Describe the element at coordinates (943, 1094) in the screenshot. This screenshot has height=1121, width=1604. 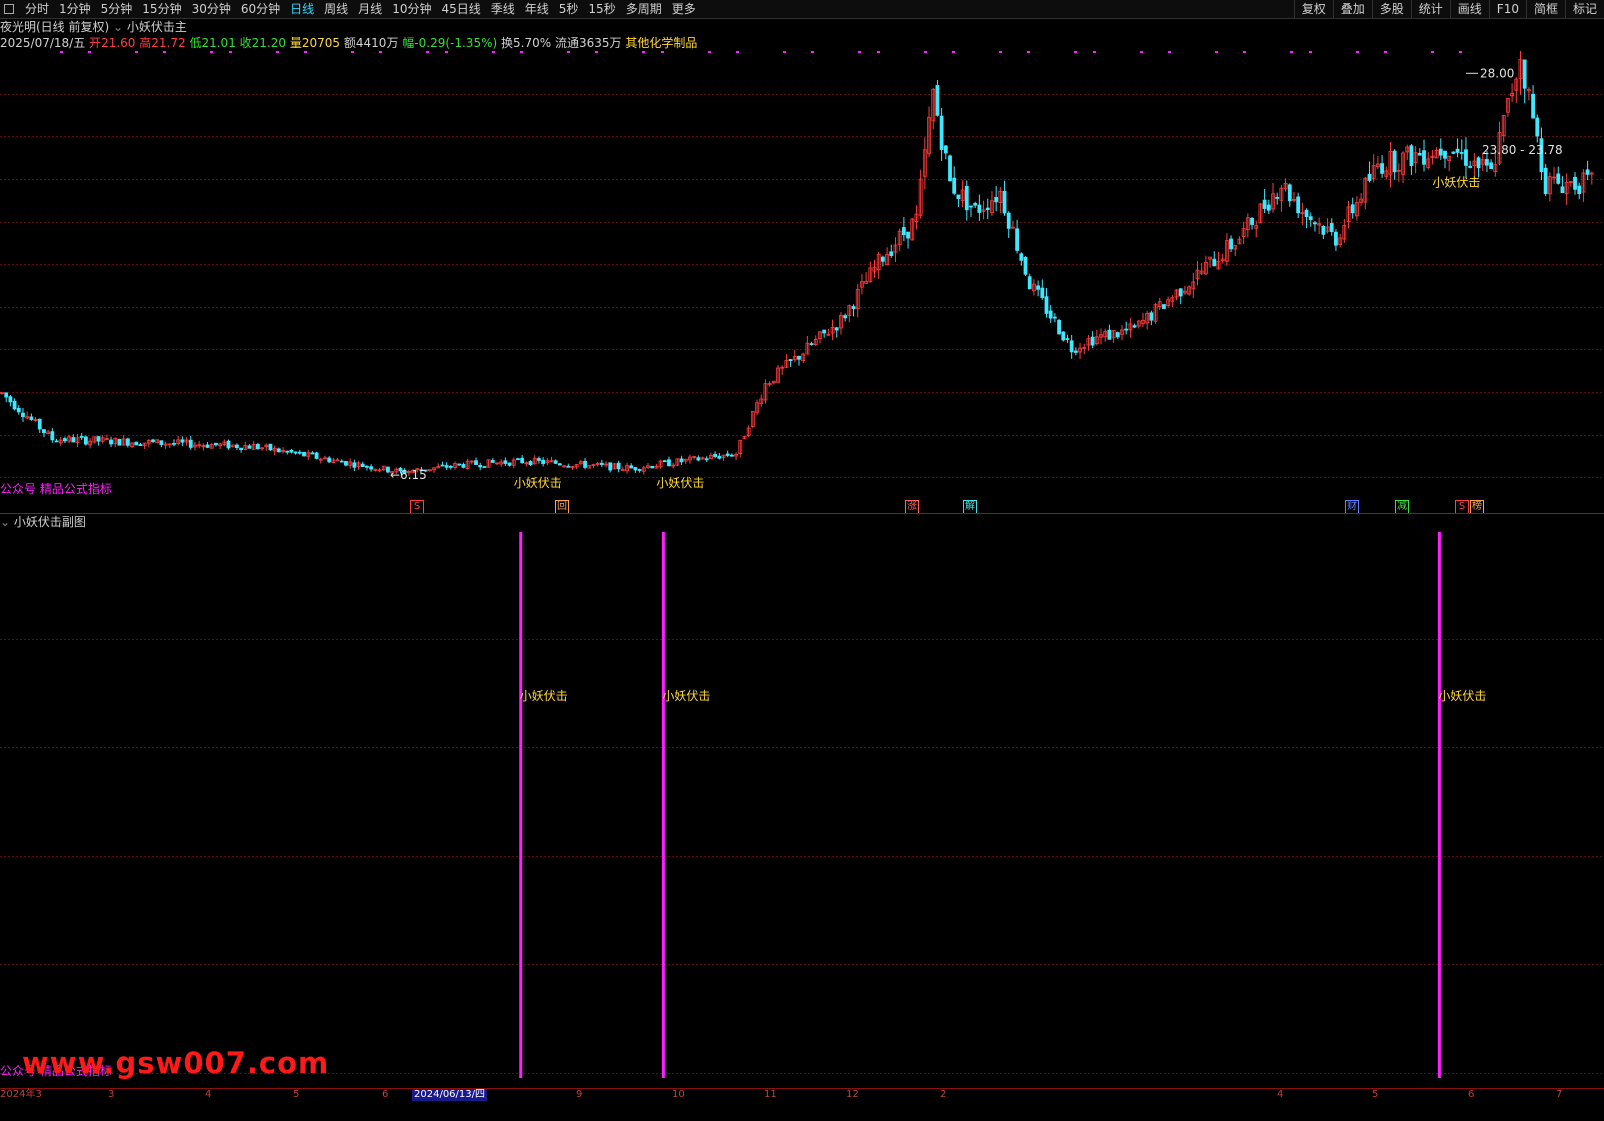
I see `date-tick: 2` at that location.